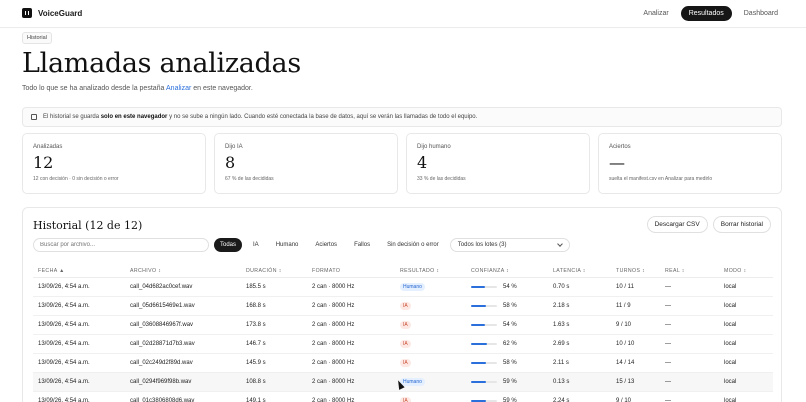 Image resolution: width=806 pixels, height=402 pixels. I want to click on confidence-value: 62 %, so click(510, 344).